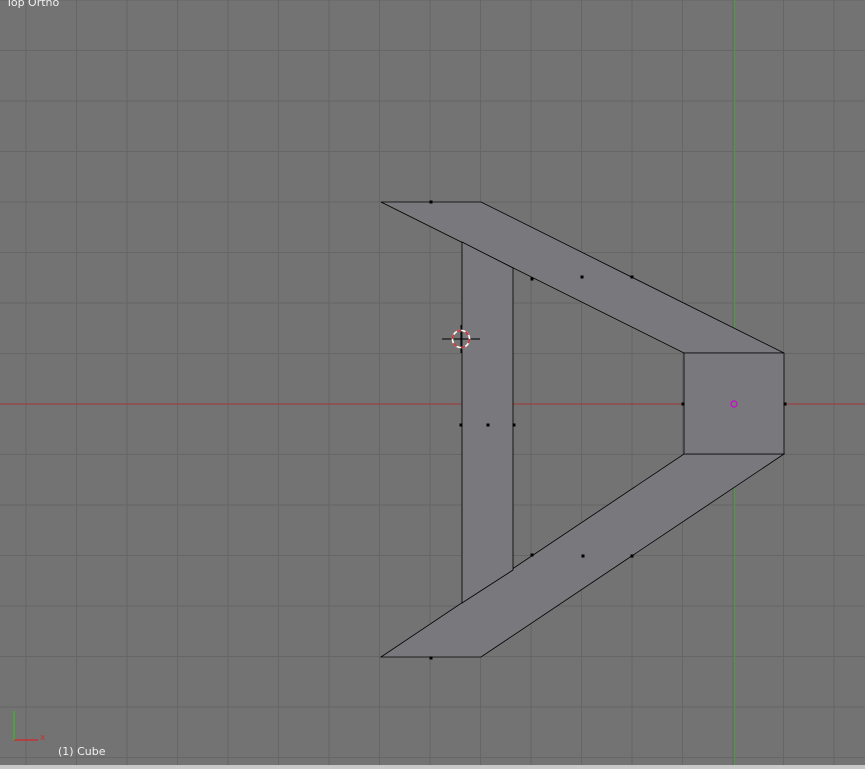  What do you see at coordinates (33, 4) in the screenshot?
I see `view-name-label: Top Ortho` at bounding box center [33, 4].